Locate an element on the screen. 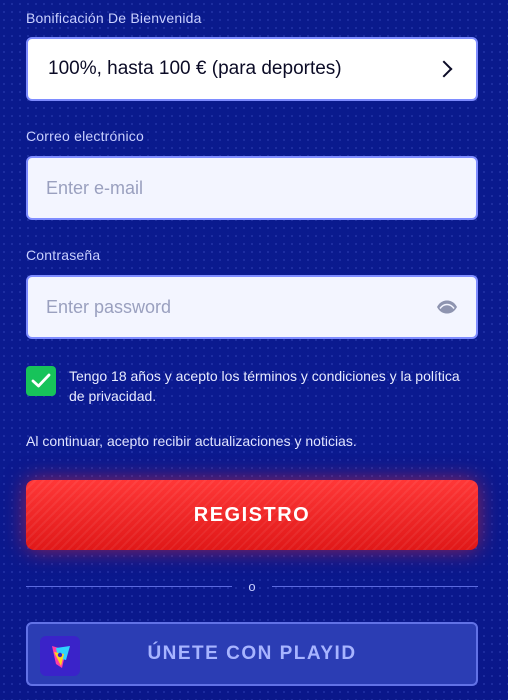 This screenshot has width=508, height=700. bonus-selector: 100%, hasta 100 € (para deportes) is located at coordinates (252, 69).